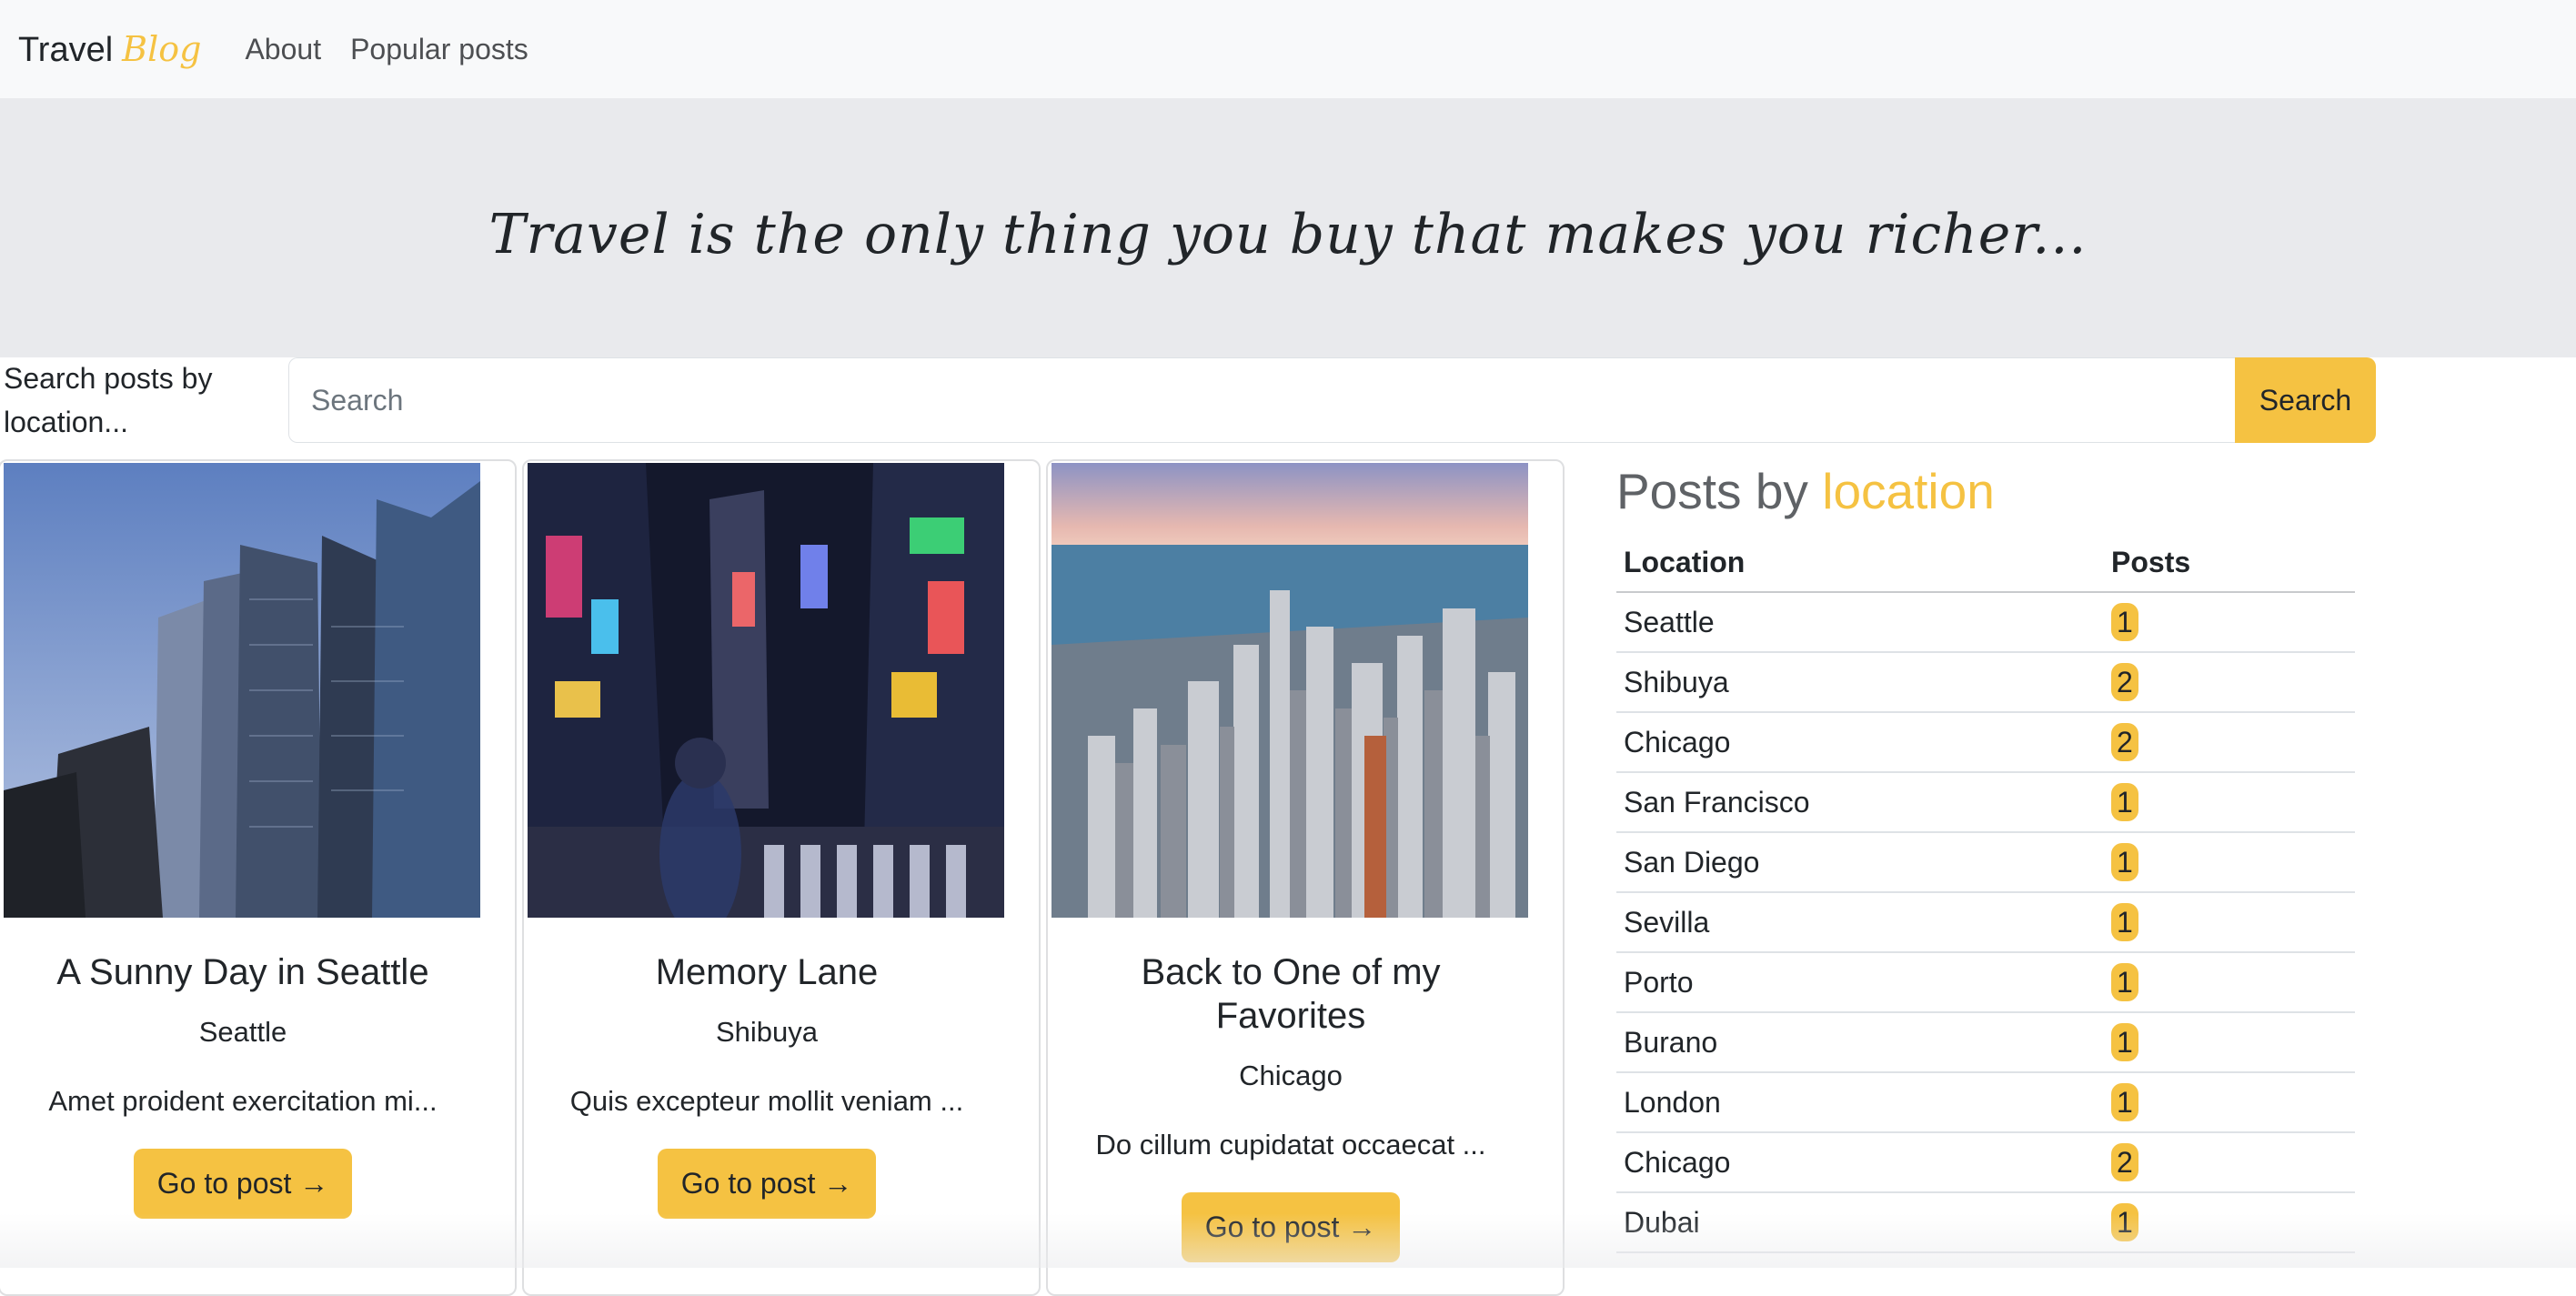 Image resolution: width=2576 pixels, height=1296 pixels. What do you see at coordinates (66, 49) in the screenshot?
I see `brand-main-text: Travel` at bounding box center [66, 49].